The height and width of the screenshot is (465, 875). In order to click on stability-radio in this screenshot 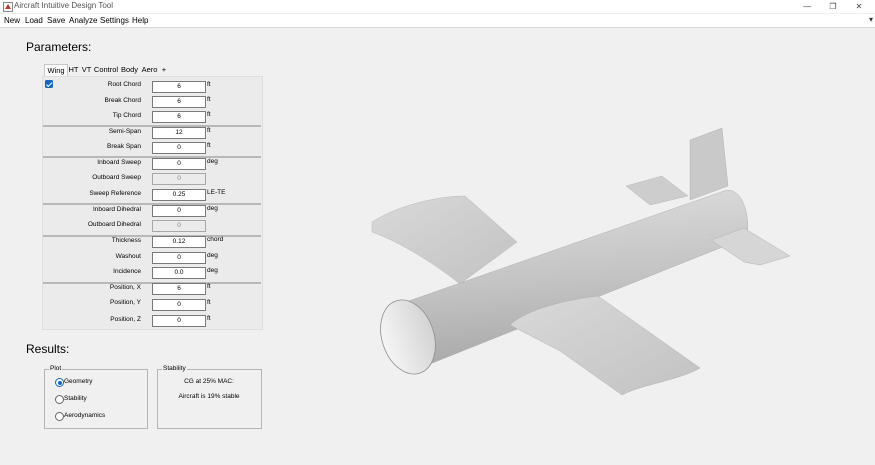, I will do `click(59, 399)`.